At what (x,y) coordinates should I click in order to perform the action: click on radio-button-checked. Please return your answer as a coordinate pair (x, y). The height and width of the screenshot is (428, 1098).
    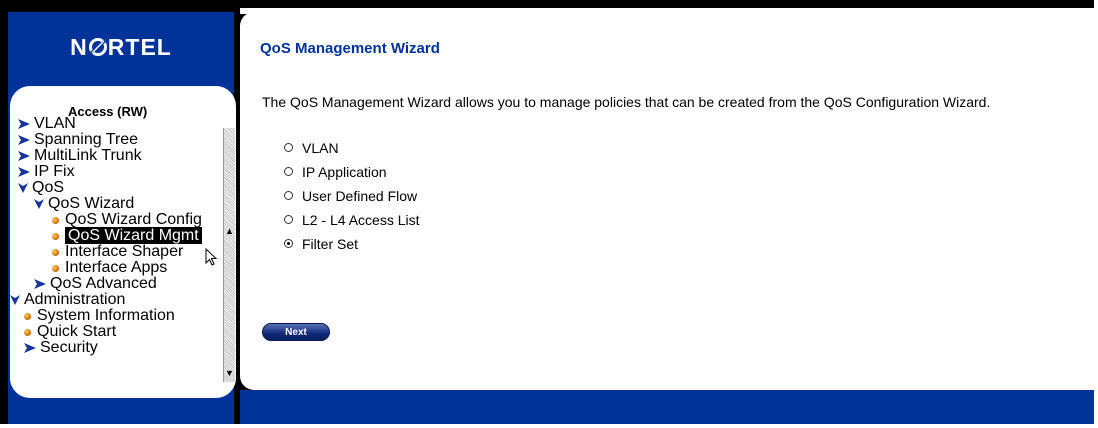
    Looking at the image, I should click on (288, 243).